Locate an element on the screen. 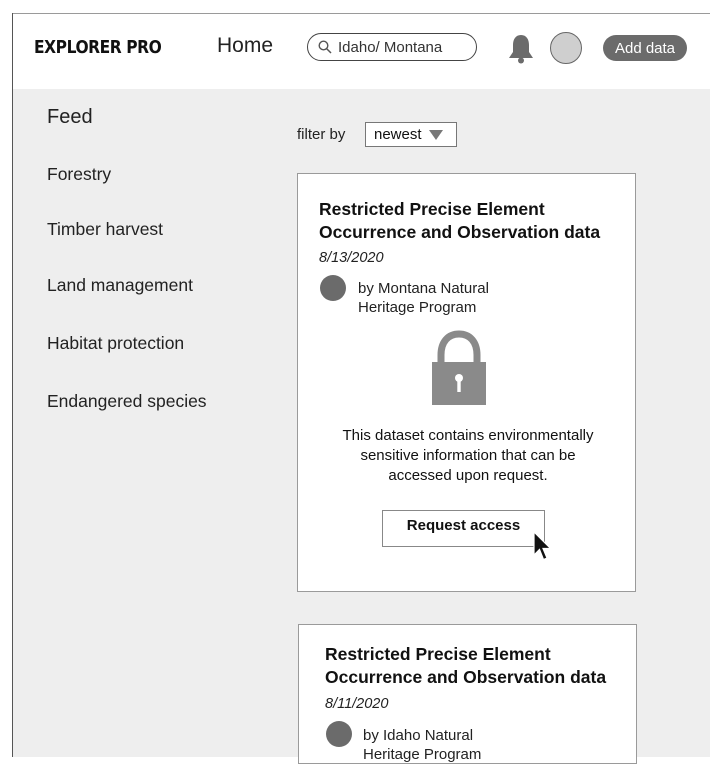 The height and width of the screenshot is (764, 710). lock-icon is located at coordinates (459, 367).